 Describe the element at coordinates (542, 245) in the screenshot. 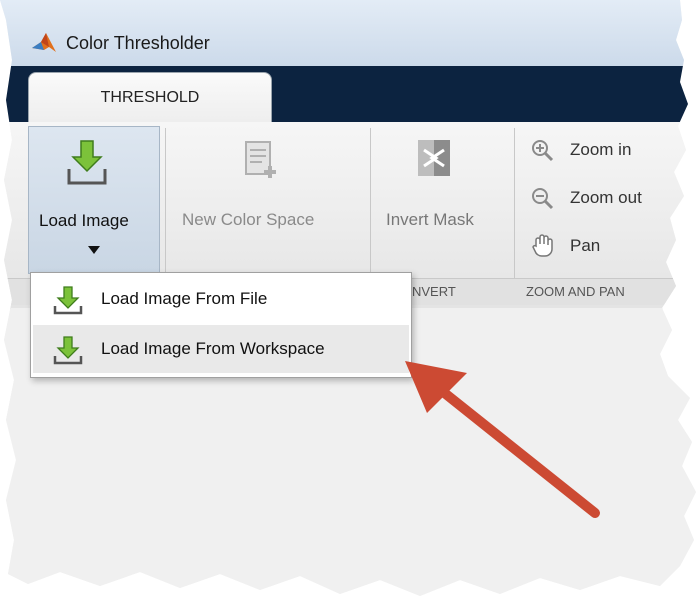

I see `hand-icon` at that location.